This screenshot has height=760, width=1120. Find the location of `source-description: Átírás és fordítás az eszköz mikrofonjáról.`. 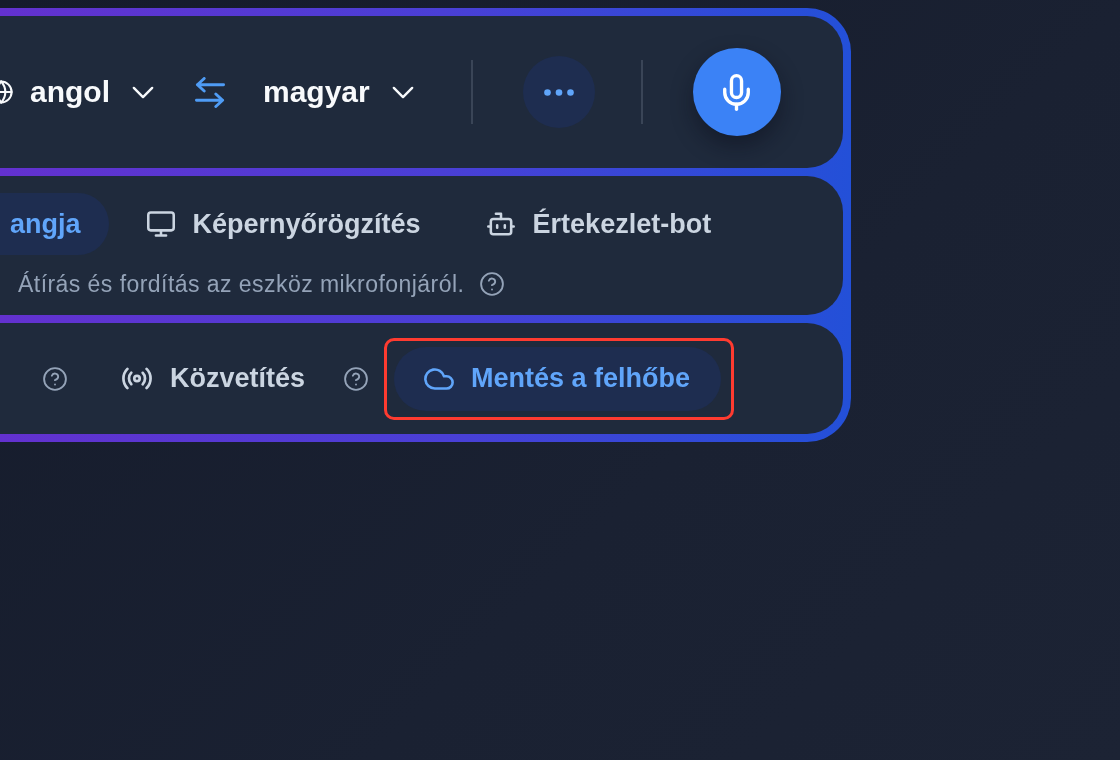

source-description: Átírás és fordítás az eszköz mikrofonjáról. is located at coordinates (241, 284).